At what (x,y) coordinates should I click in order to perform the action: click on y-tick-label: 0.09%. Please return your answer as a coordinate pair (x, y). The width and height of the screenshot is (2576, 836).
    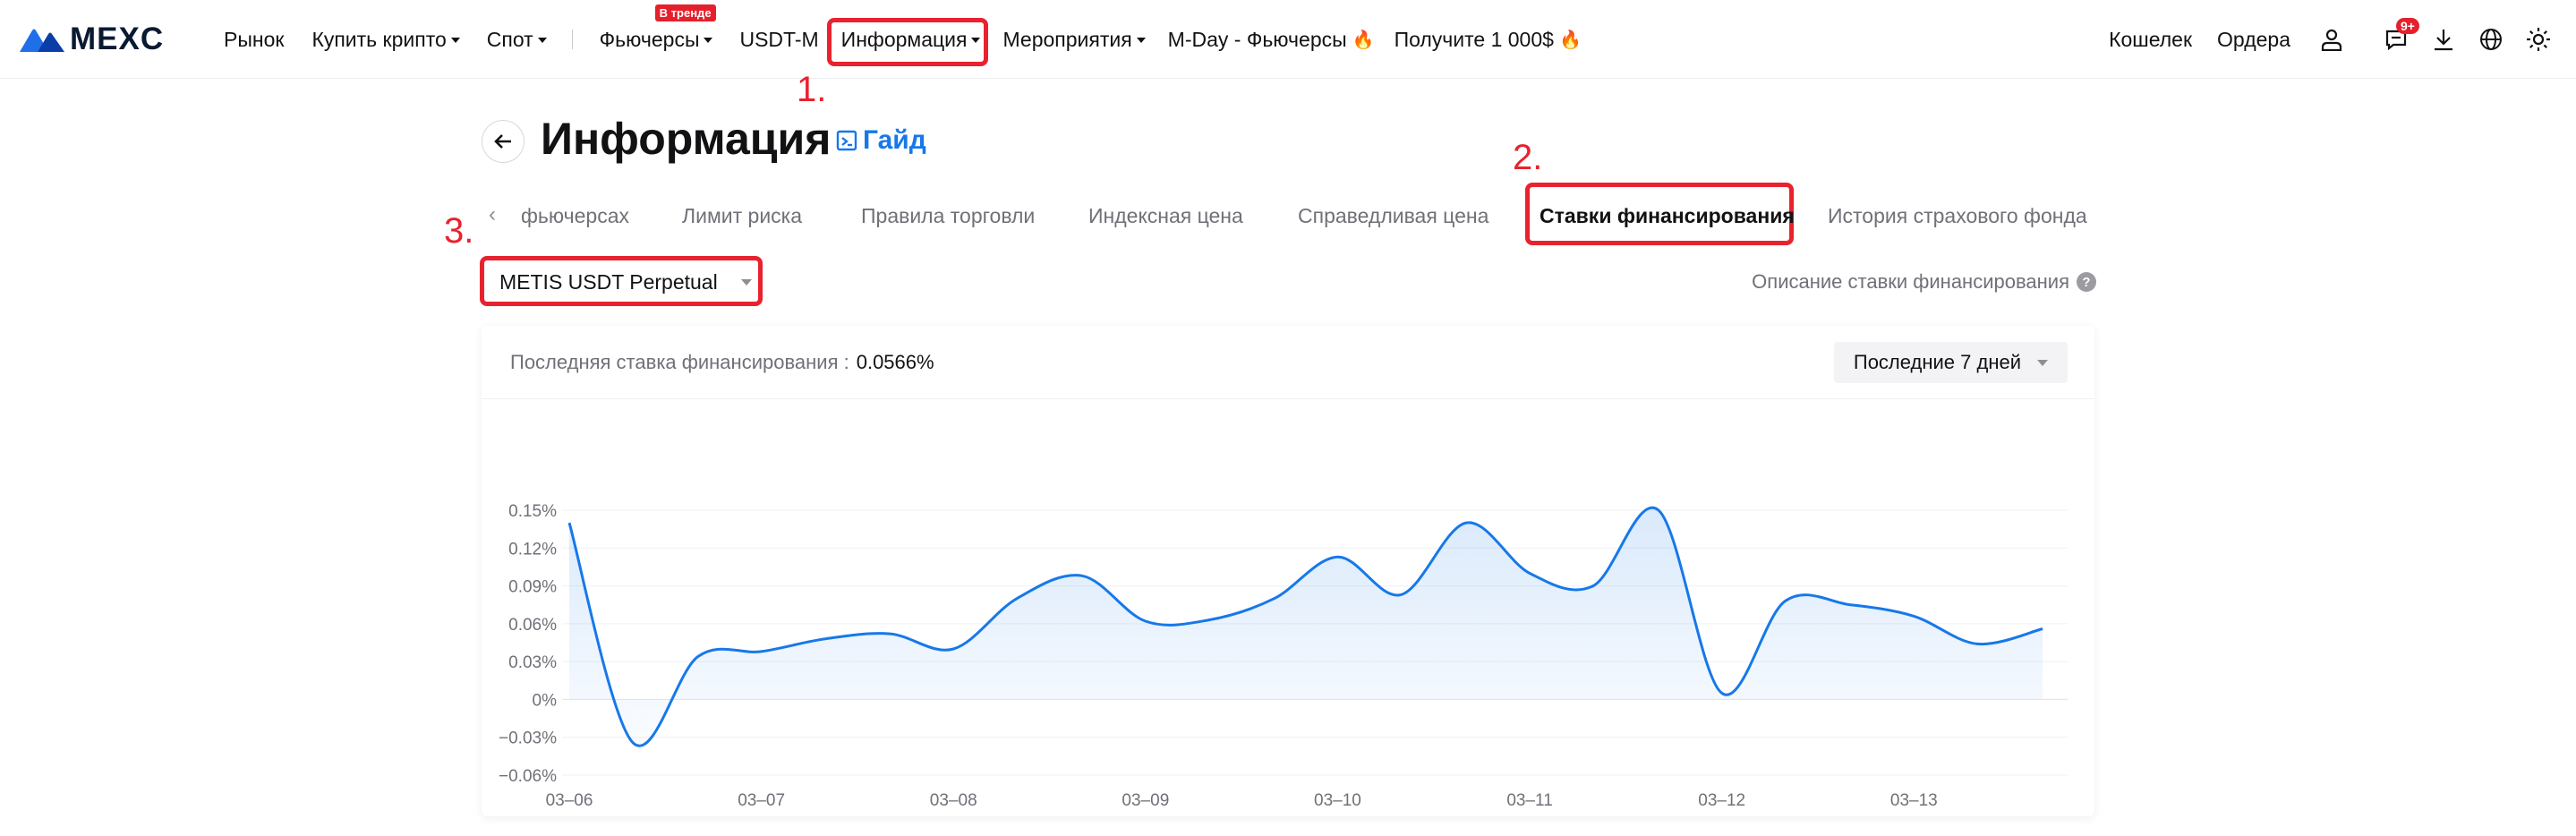
    Looking at the image, I should click on (532, 587).